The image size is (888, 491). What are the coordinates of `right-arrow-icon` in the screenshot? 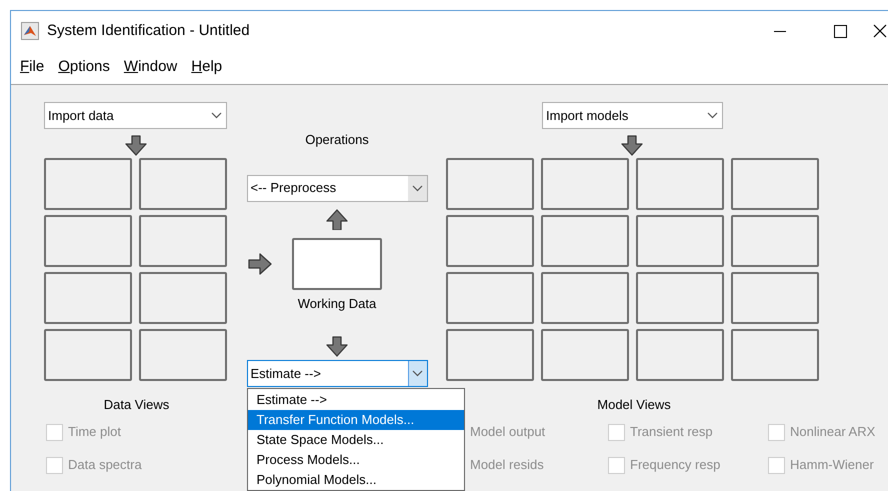 It's located at (260, 263).